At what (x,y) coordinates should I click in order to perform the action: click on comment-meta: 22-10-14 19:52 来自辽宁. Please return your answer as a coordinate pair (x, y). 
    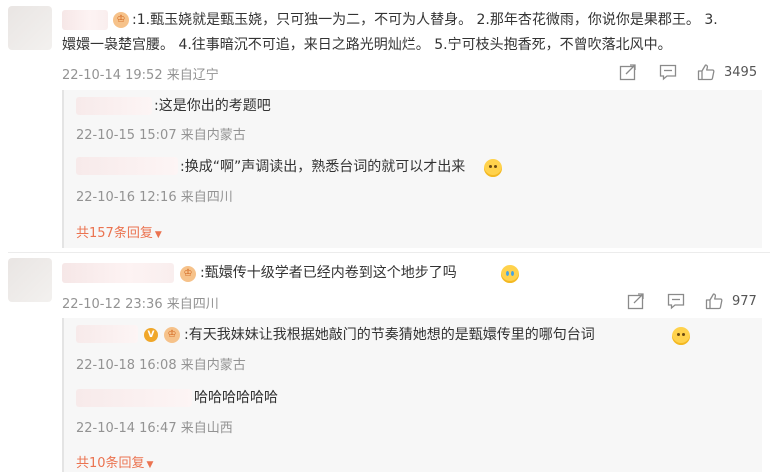
    Looking at the image, I should click on (140, 75).